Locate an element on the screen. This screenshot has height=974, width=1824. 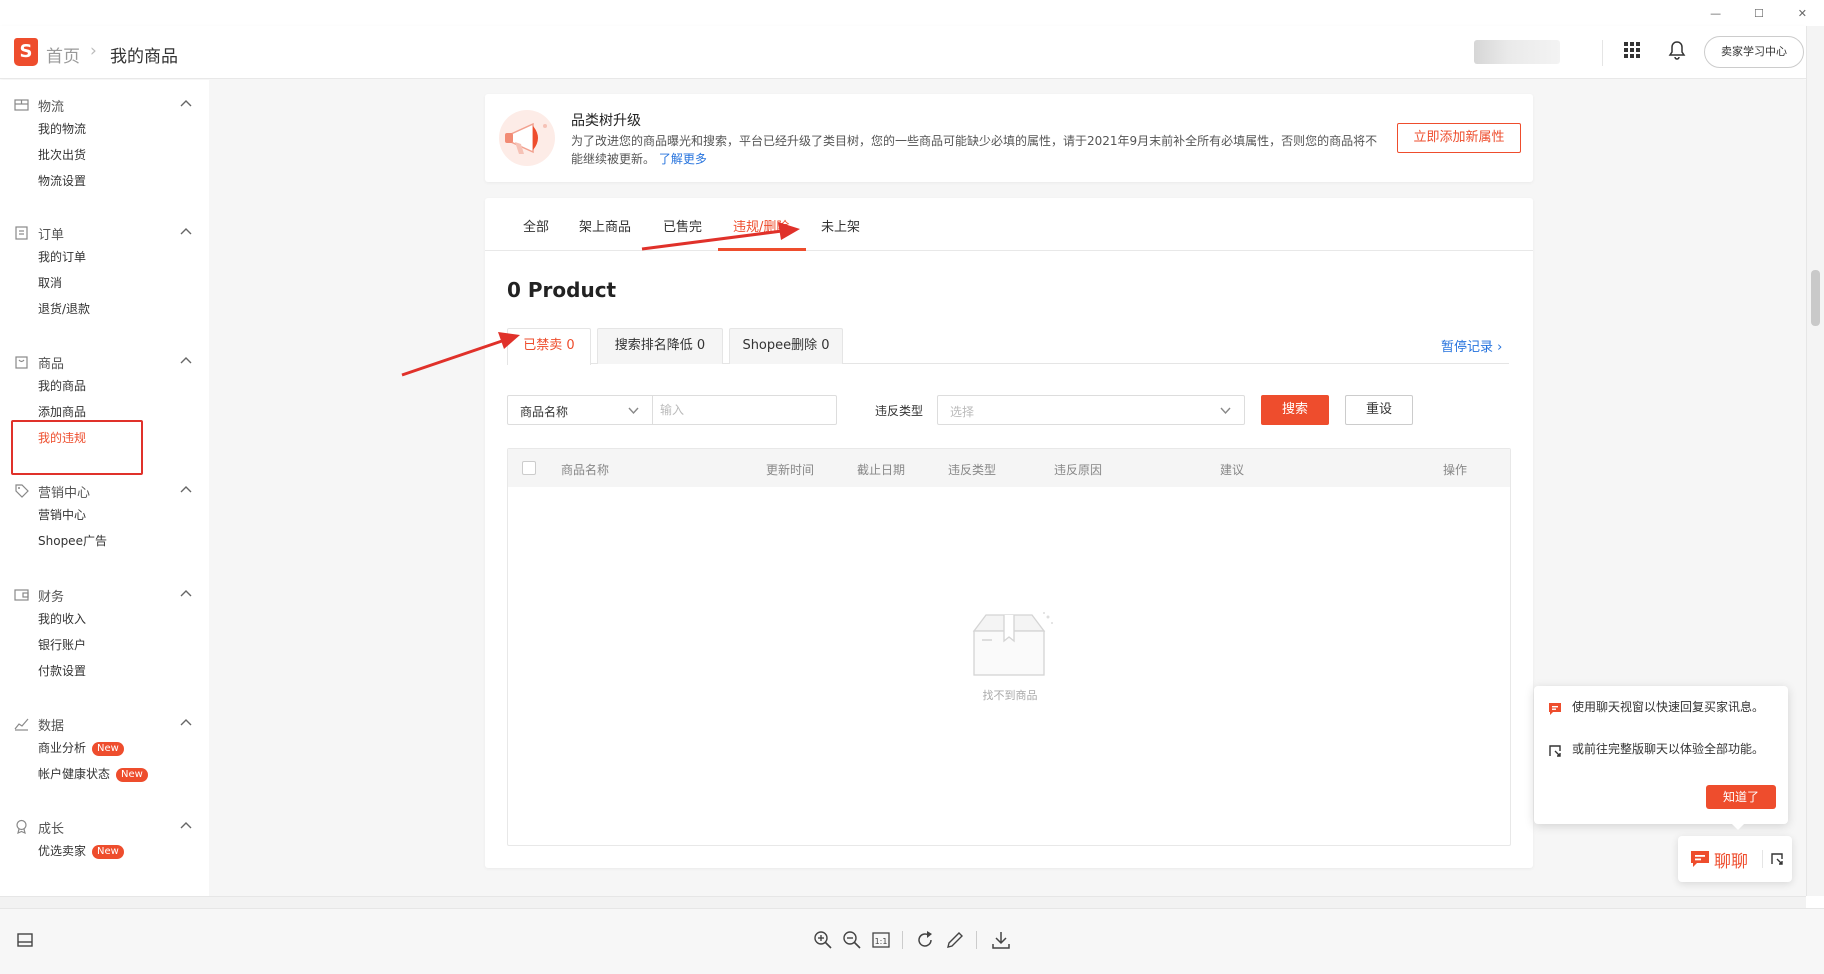
chat-tooltip: 使用聊天视窗以快速回复买家讯息。 或前往完整版聊天以体验全部功能。 知道了 is located at coordinates (1661, 755).